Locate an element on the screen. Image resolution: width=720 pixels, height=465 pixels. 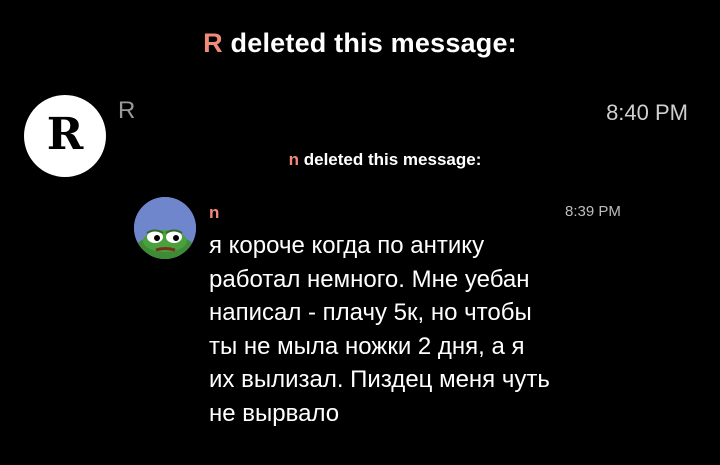
message-timestamp: 8:40 PM is located at coordinates (647, 112).